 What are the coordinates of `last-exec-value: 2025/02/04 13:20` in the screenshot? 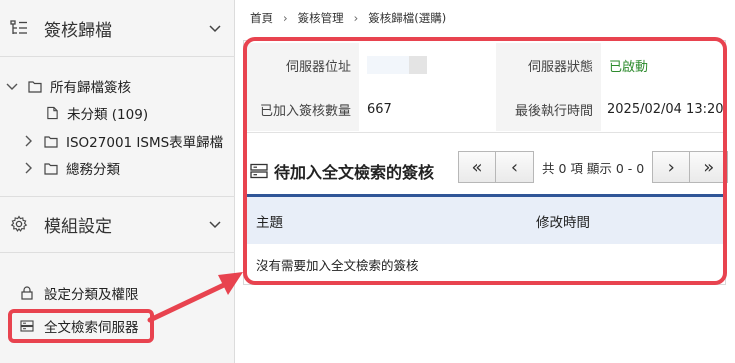 It's located at (665, 109).